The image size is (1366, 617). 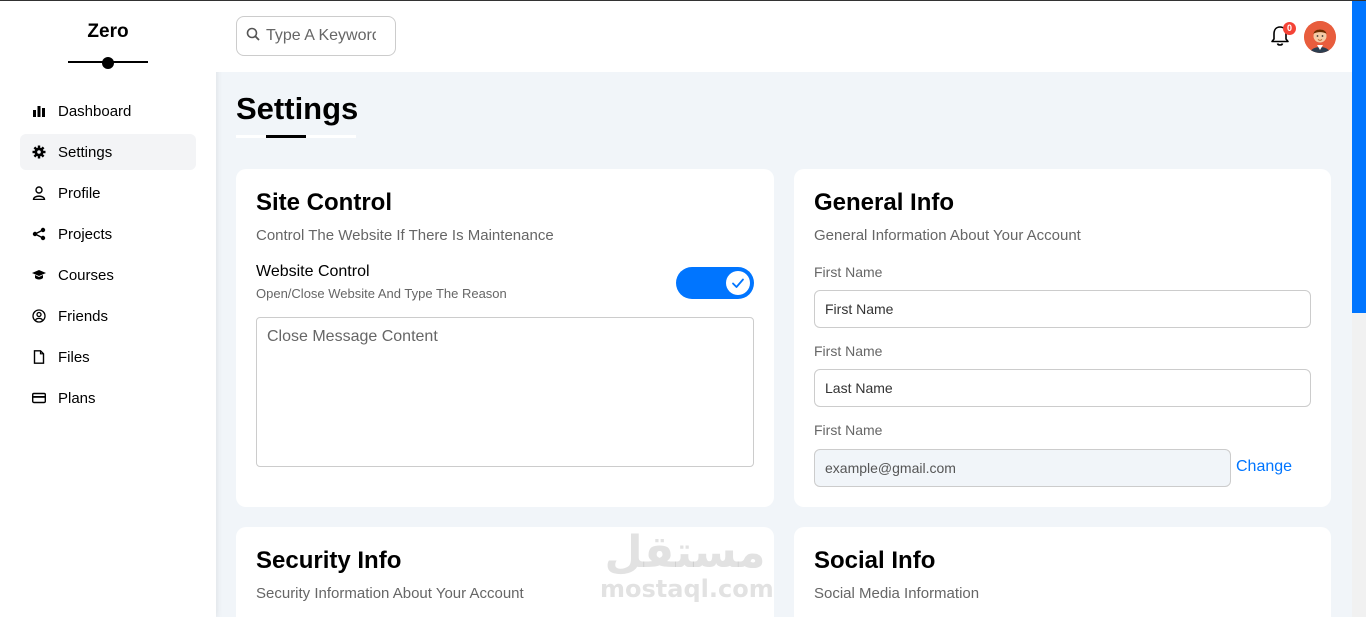 What do you see at coordinates (1320, 37) in the screenshot?
I see `avatar` at bounding box center [1320, 37].